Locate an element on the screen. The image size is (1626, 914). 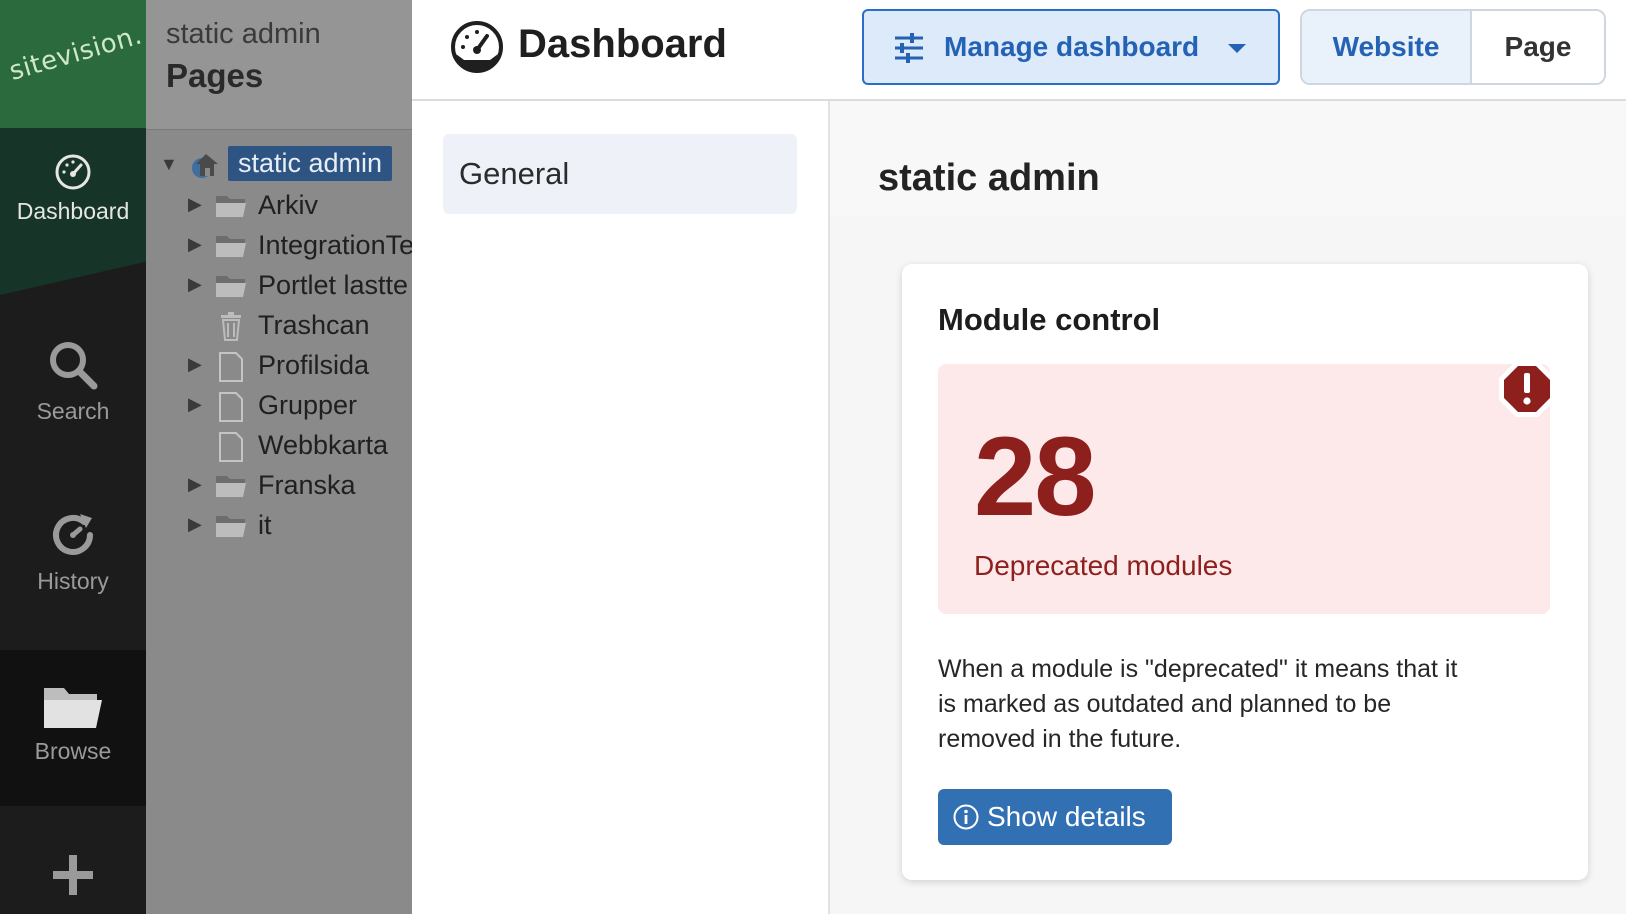
show-details-label: Show details is located at coordinates (1066, 816).